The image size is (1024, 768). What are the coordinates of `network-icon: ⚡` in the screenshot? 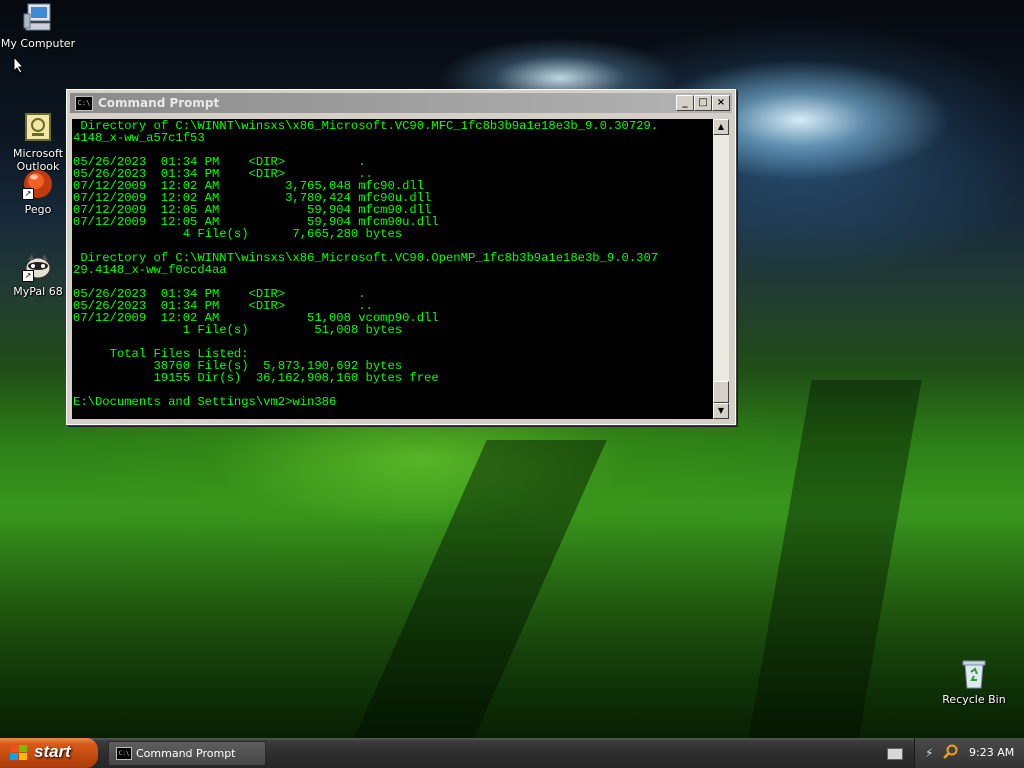 It's located at (932, 753).